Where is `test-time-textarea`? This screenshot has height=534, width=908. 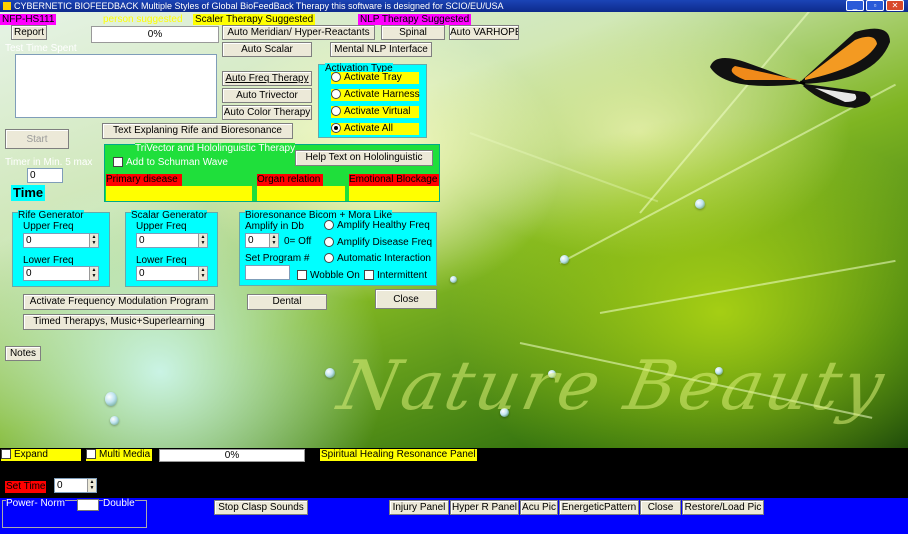
test-time-textarea is located at coordinates (116, 86).